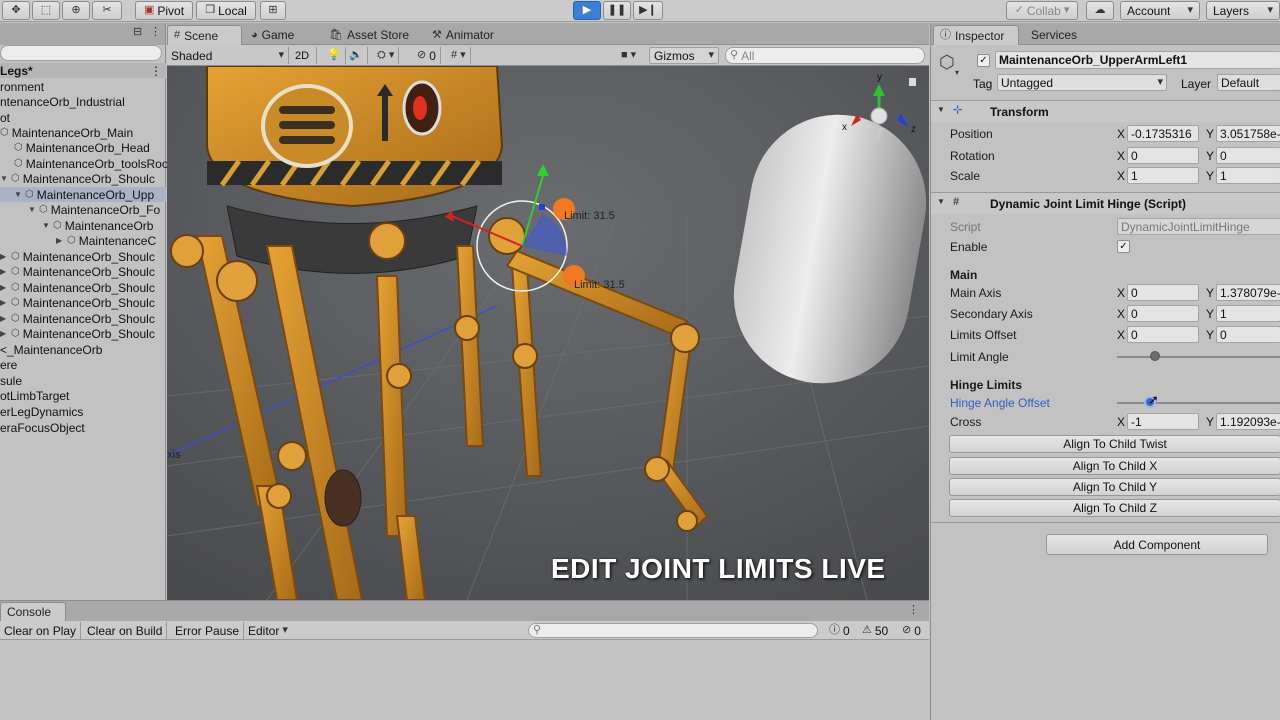  What do you see at coordinates (1198, 357) in the screenshot?
I see `limit-angle-slider-track` at bounding box center [1198, 357].